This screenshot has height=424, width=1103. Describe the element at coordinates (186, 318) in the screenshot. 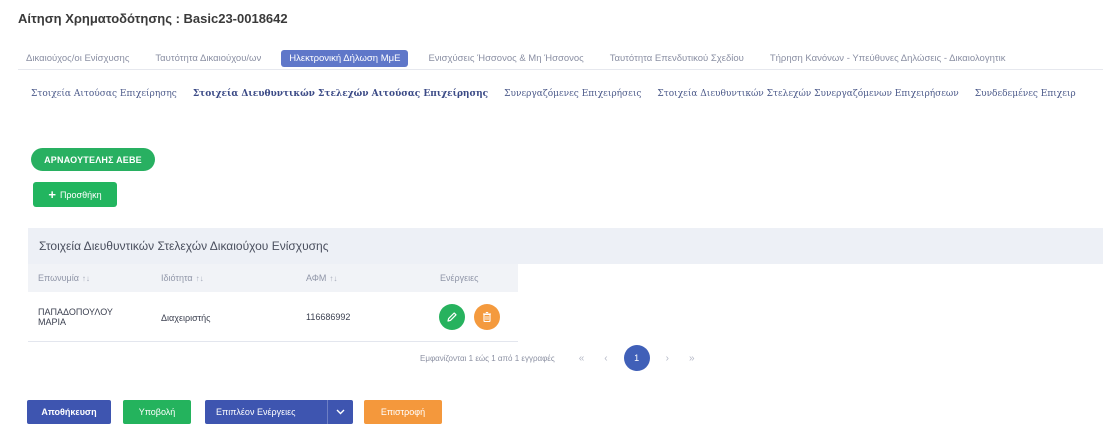

I see `cell-role: Διαχειριστής` at that location.